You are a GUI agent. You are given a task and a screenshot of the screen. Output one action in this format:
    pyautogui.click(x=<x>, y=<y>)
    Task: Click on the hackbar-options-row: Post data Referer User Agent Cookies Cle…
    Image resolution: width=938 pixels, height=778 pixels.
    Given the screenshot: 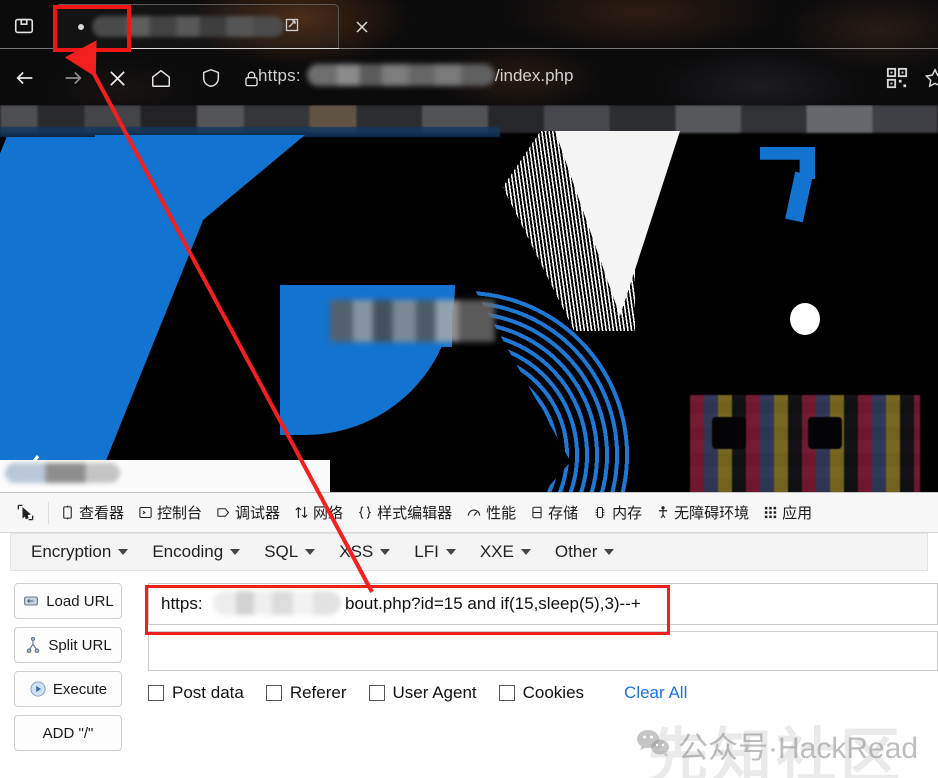 What is the action you would take?
    pyautogui.click(x=417, y=693)
    